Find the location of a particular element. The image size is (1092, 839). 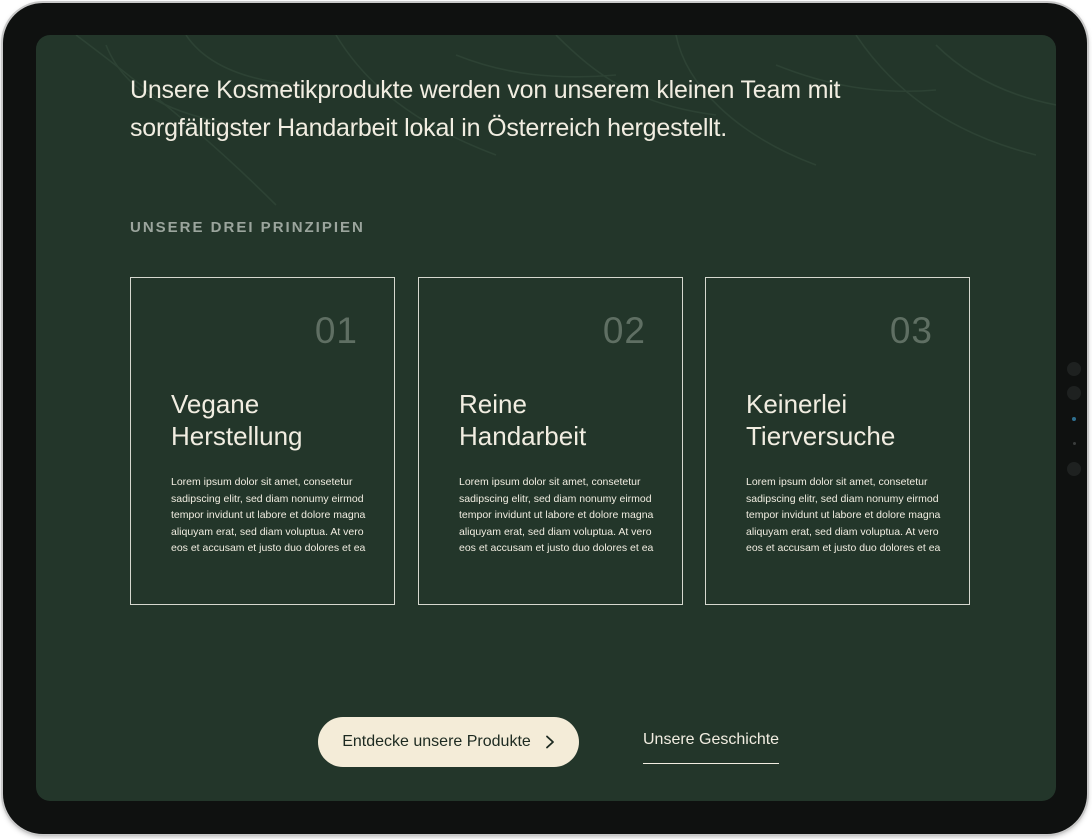

card-title-line-1: Reine is located at coordinates (493, 404).